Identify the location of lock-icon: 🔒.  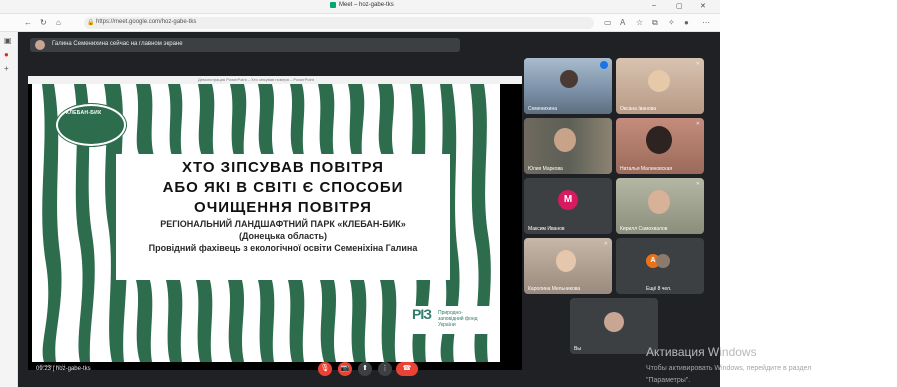
(91, 23).